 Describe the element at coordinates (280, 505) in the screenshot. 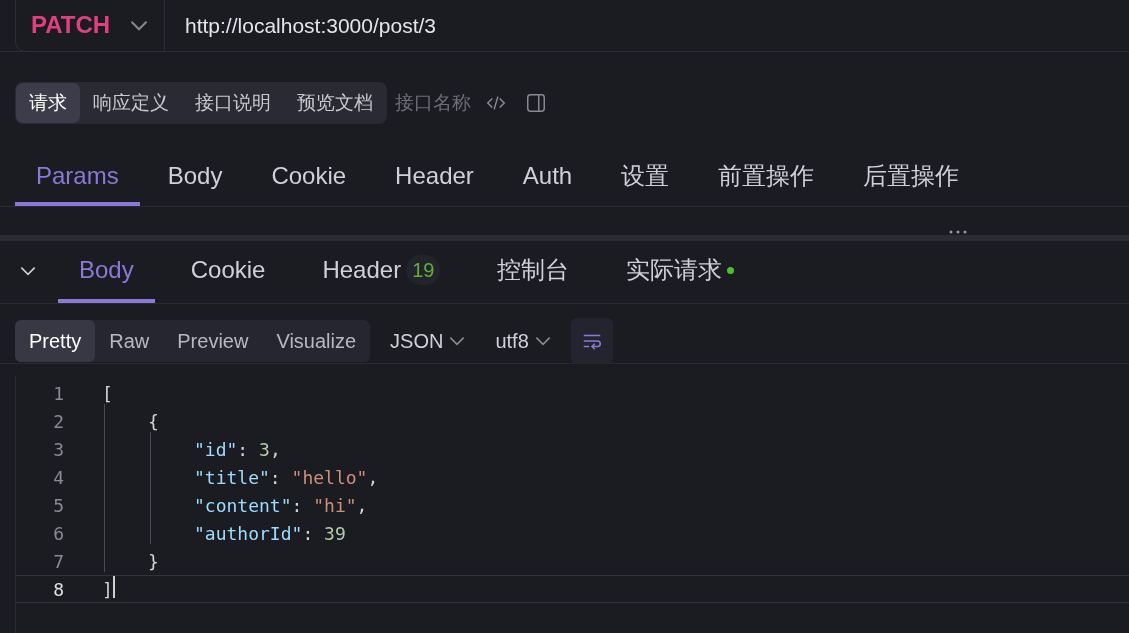

I see `code-line: "content": "hi",` at that location.